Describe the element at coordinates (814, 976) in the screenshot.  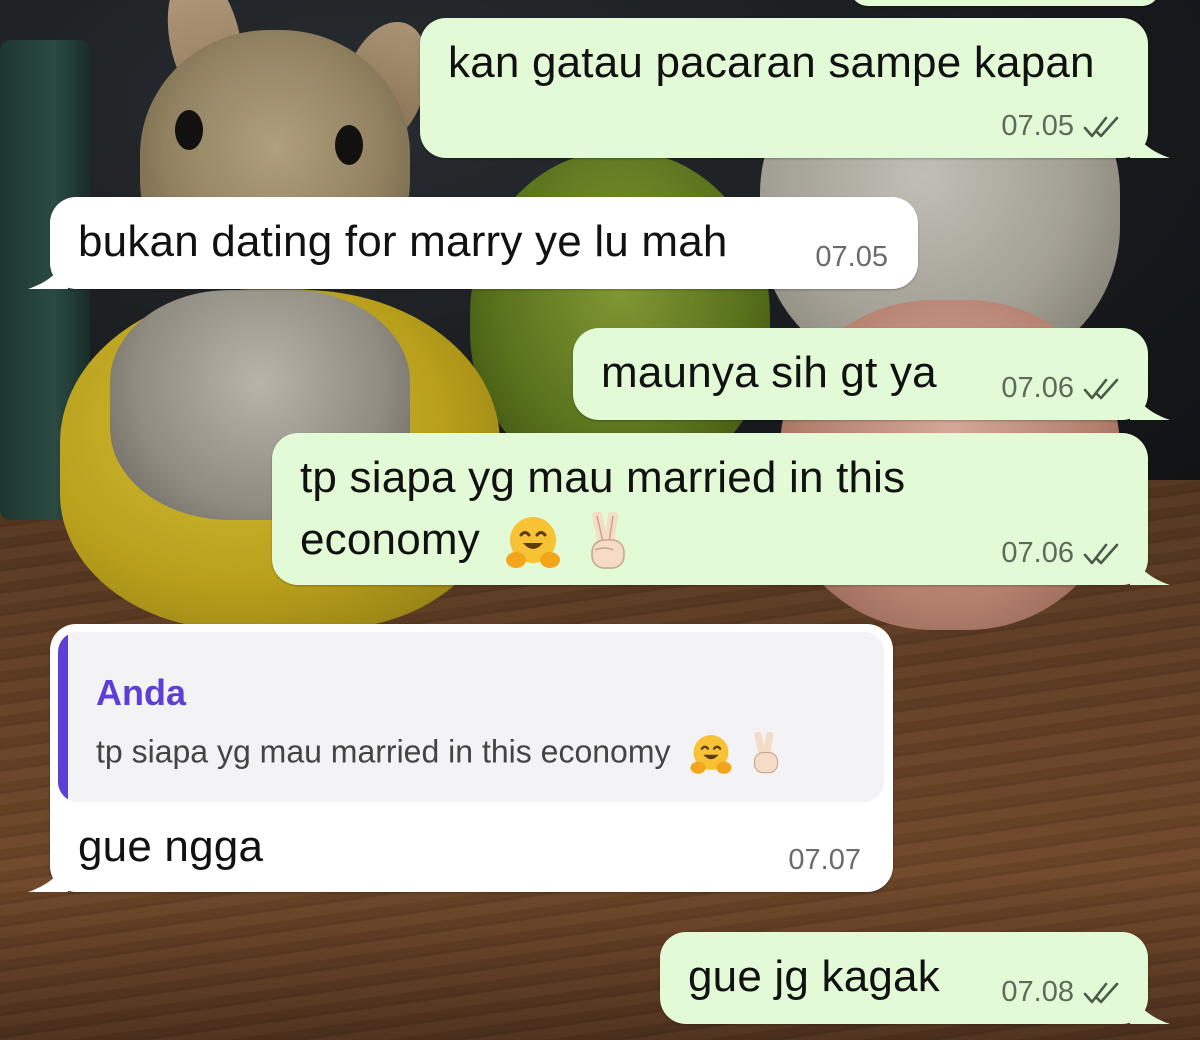
I see `message-text: gue jg kagak` at that location.